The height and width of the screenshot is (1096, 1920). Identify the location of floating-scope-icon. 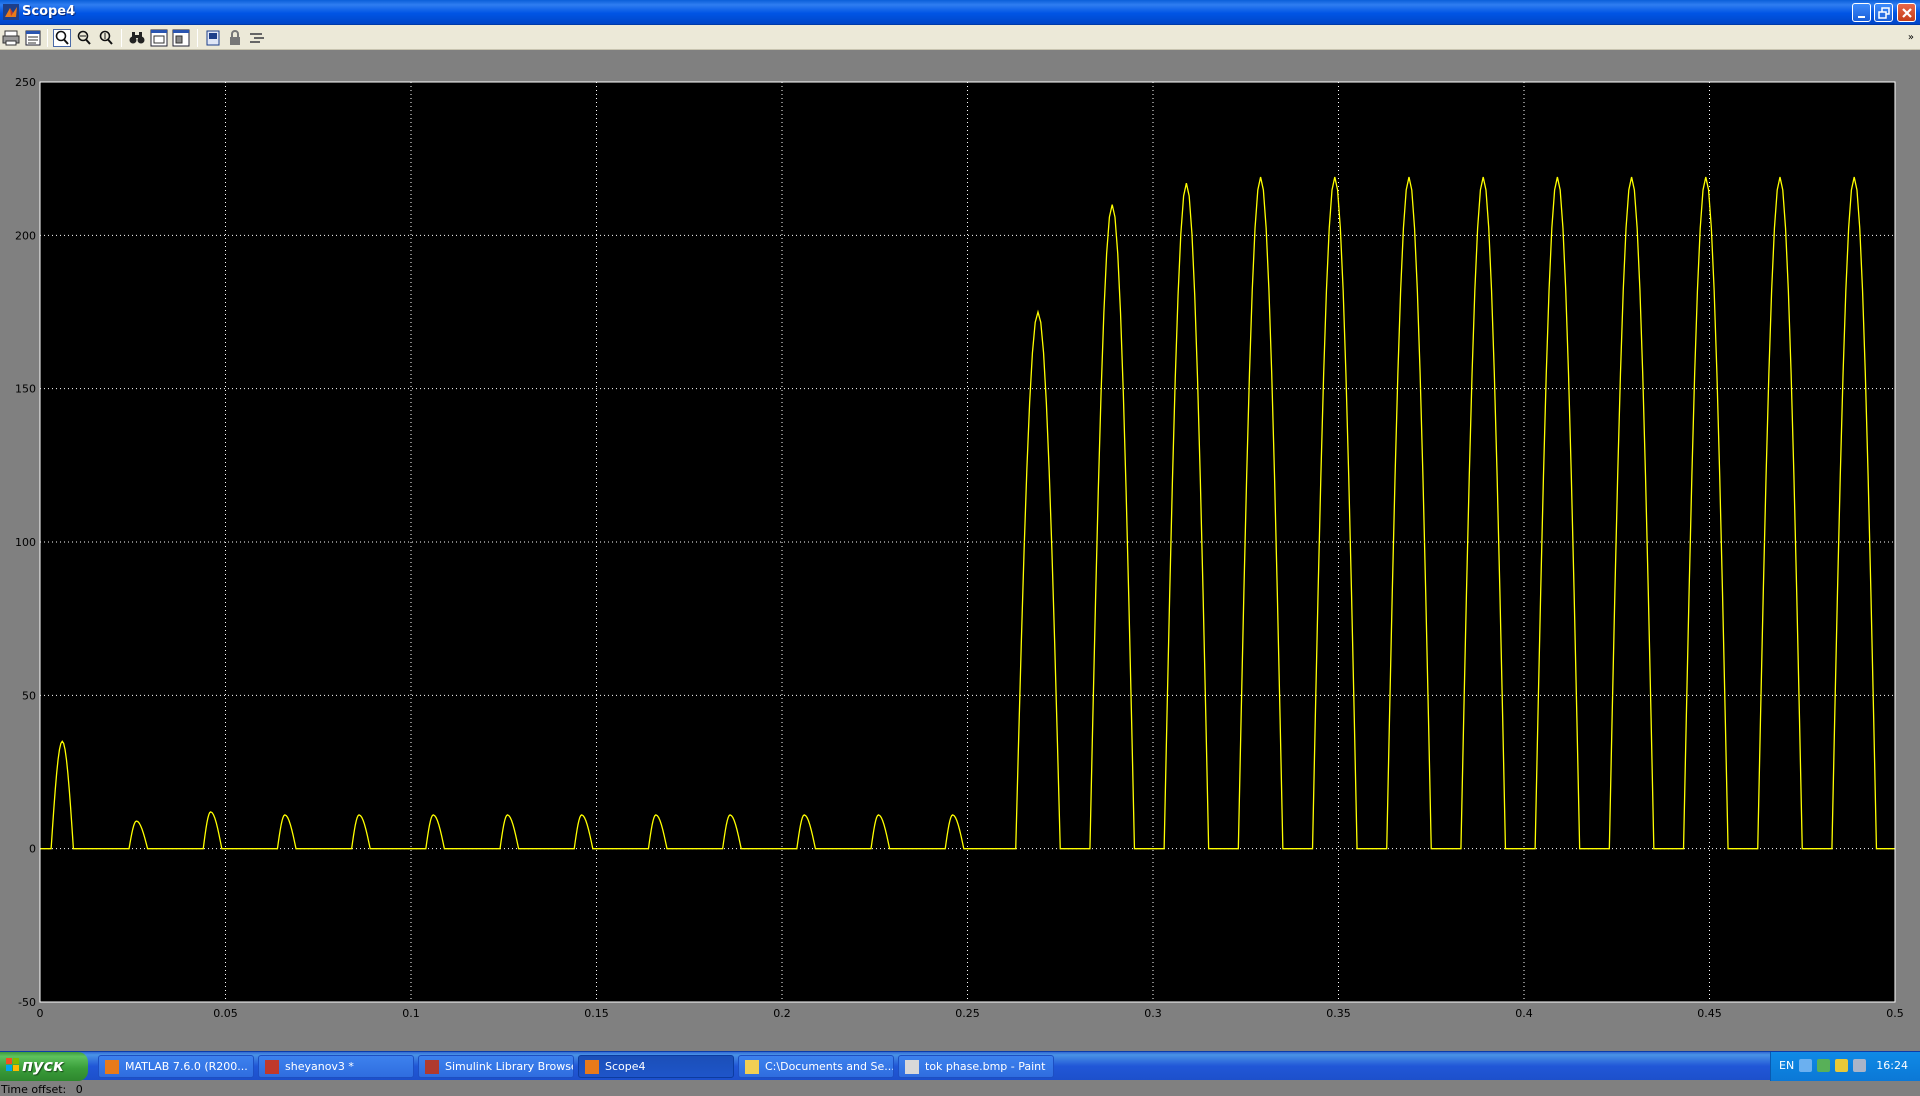
(213, 38).